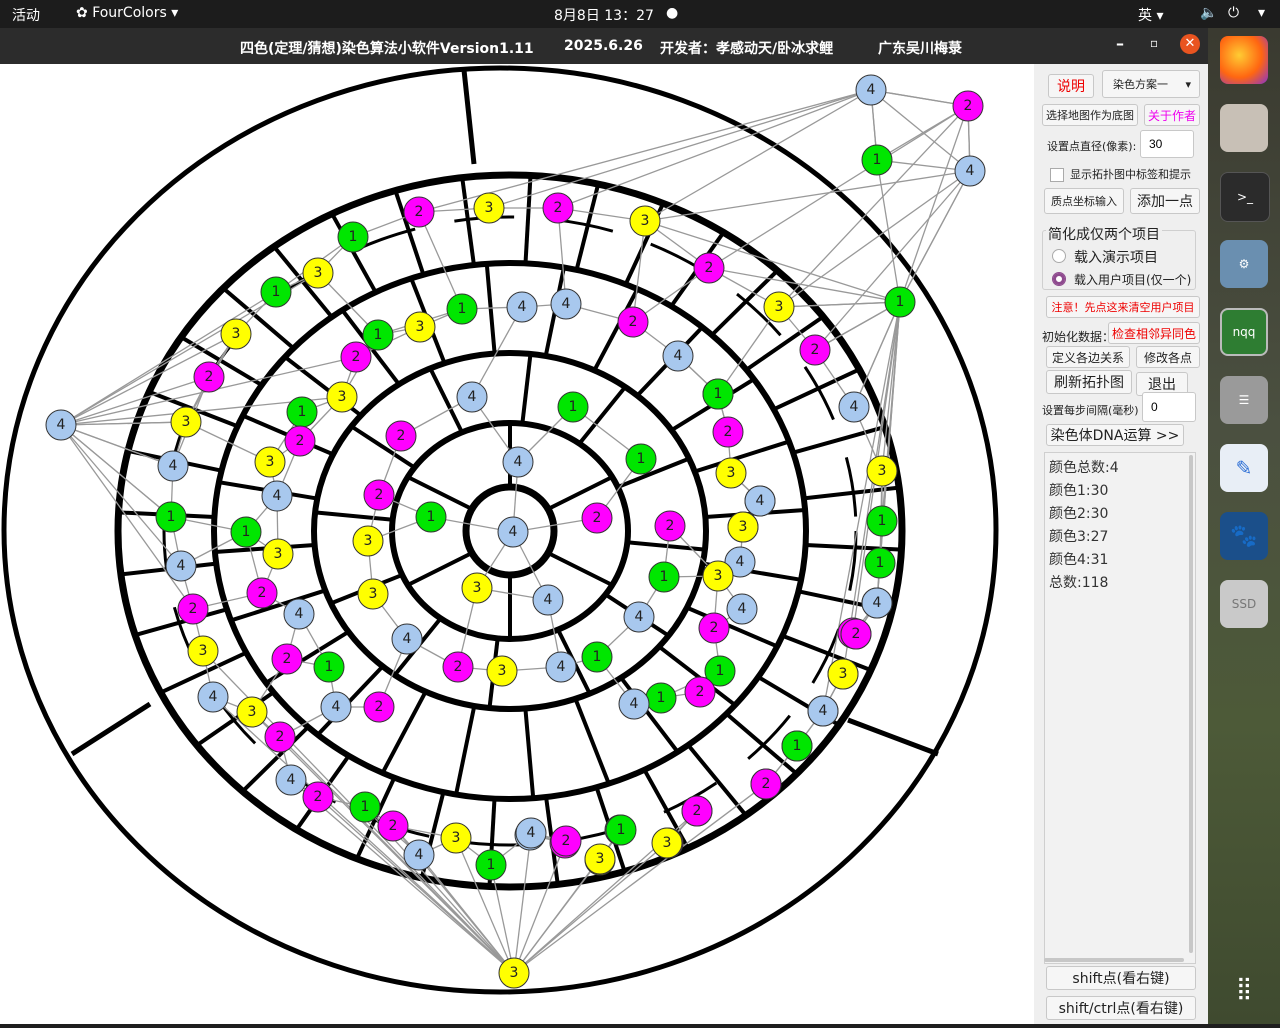 This screenshot has height=1028, width=1280. I want to click on text-editor-icon: ✎, so click(1244, 468).